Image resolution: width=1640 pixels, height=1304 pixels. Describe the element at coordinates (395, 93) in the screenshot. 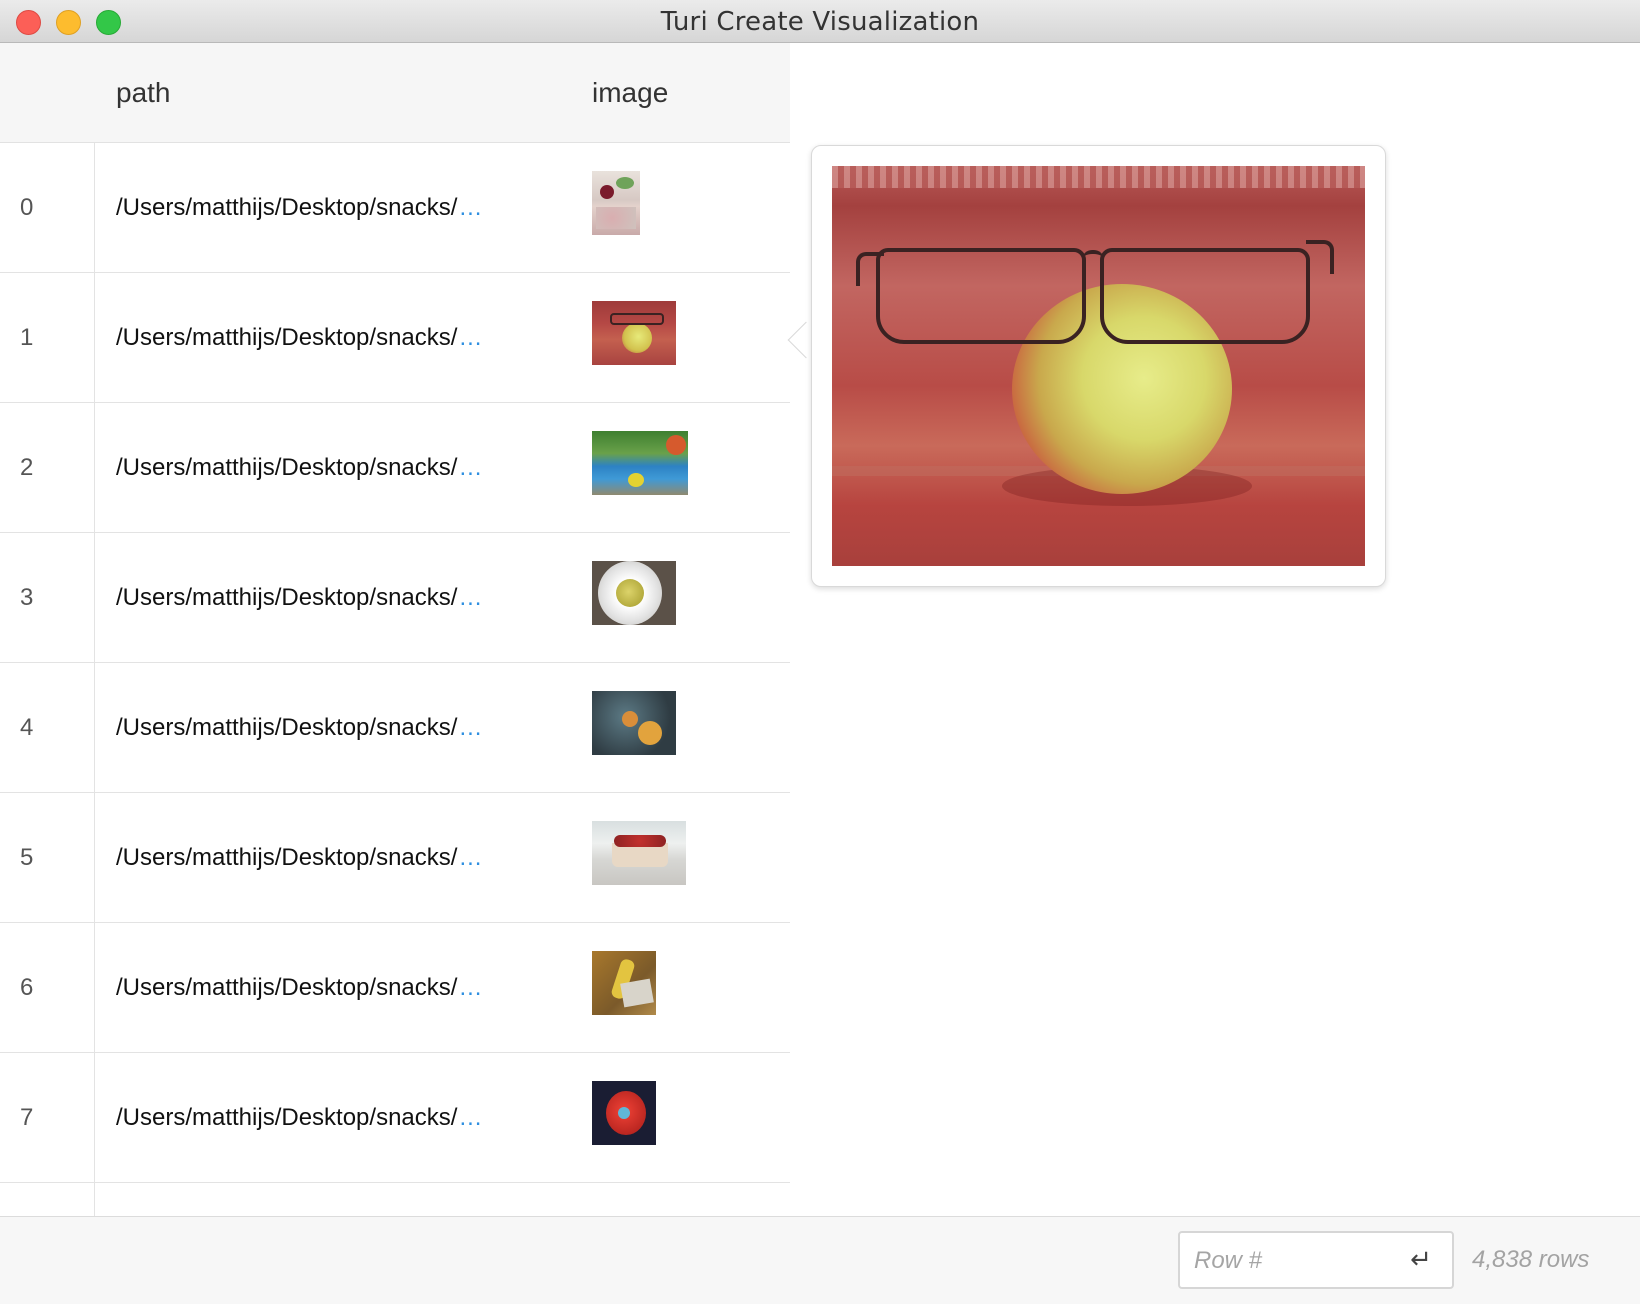

I see `table-header: path image` at that location.